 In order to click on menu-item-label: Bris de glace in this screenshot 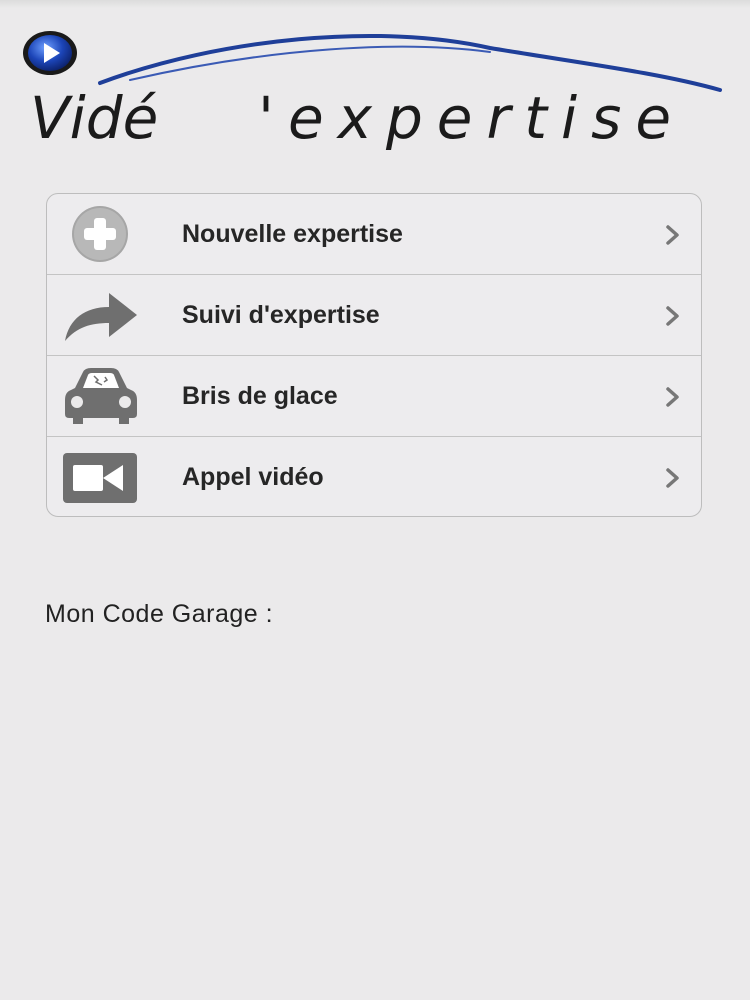, I will do `click(260, 396)`.